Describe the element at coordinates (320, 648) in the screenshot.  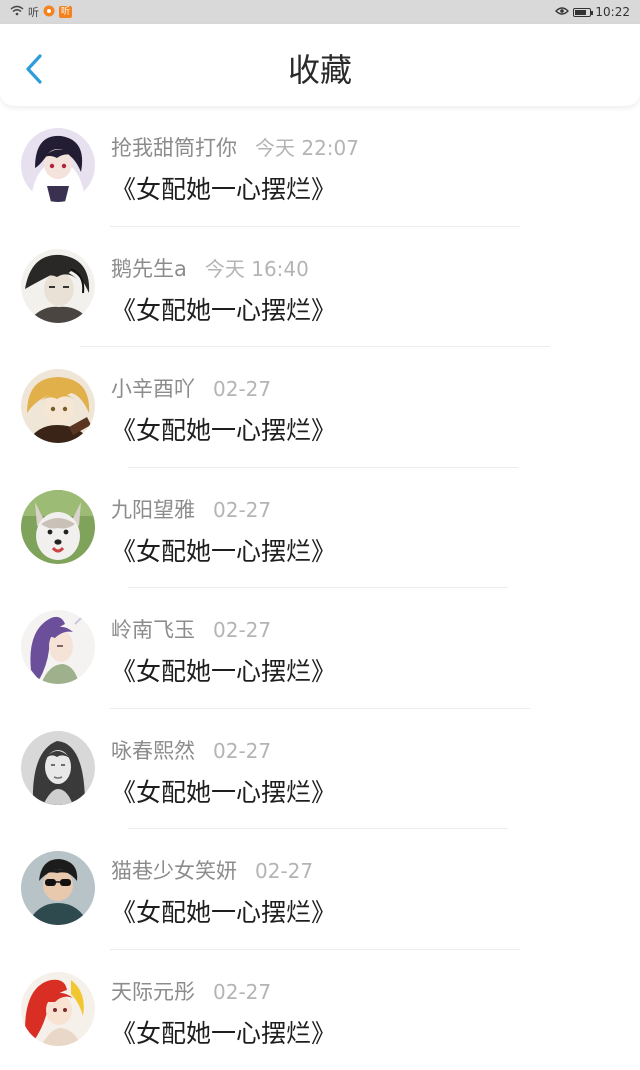
I see `list-item: 岭南飞玉 02-27 《女配她一心摆烂》` at that location.